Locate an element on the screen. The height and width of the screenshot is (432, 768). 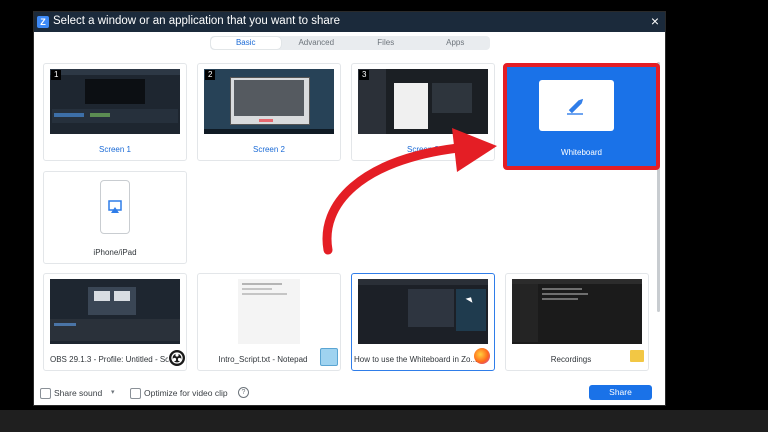
optimize-video-checkbox is located at coordinates (135, 393).